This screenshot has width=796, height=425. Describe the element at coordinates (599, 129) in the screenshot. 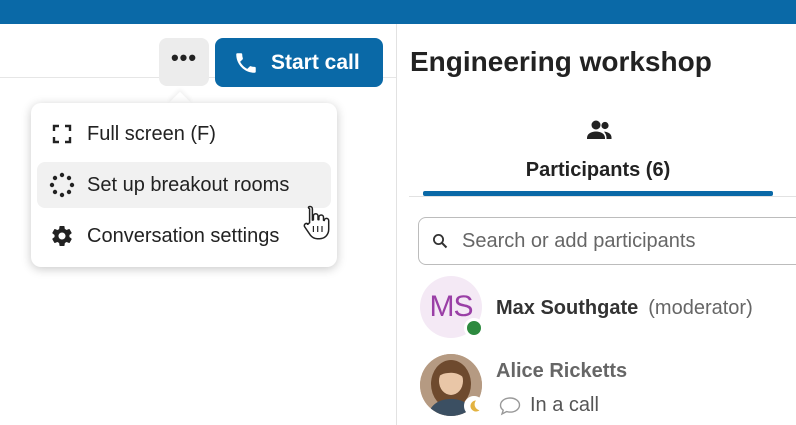

I see `people-icon` at that location.